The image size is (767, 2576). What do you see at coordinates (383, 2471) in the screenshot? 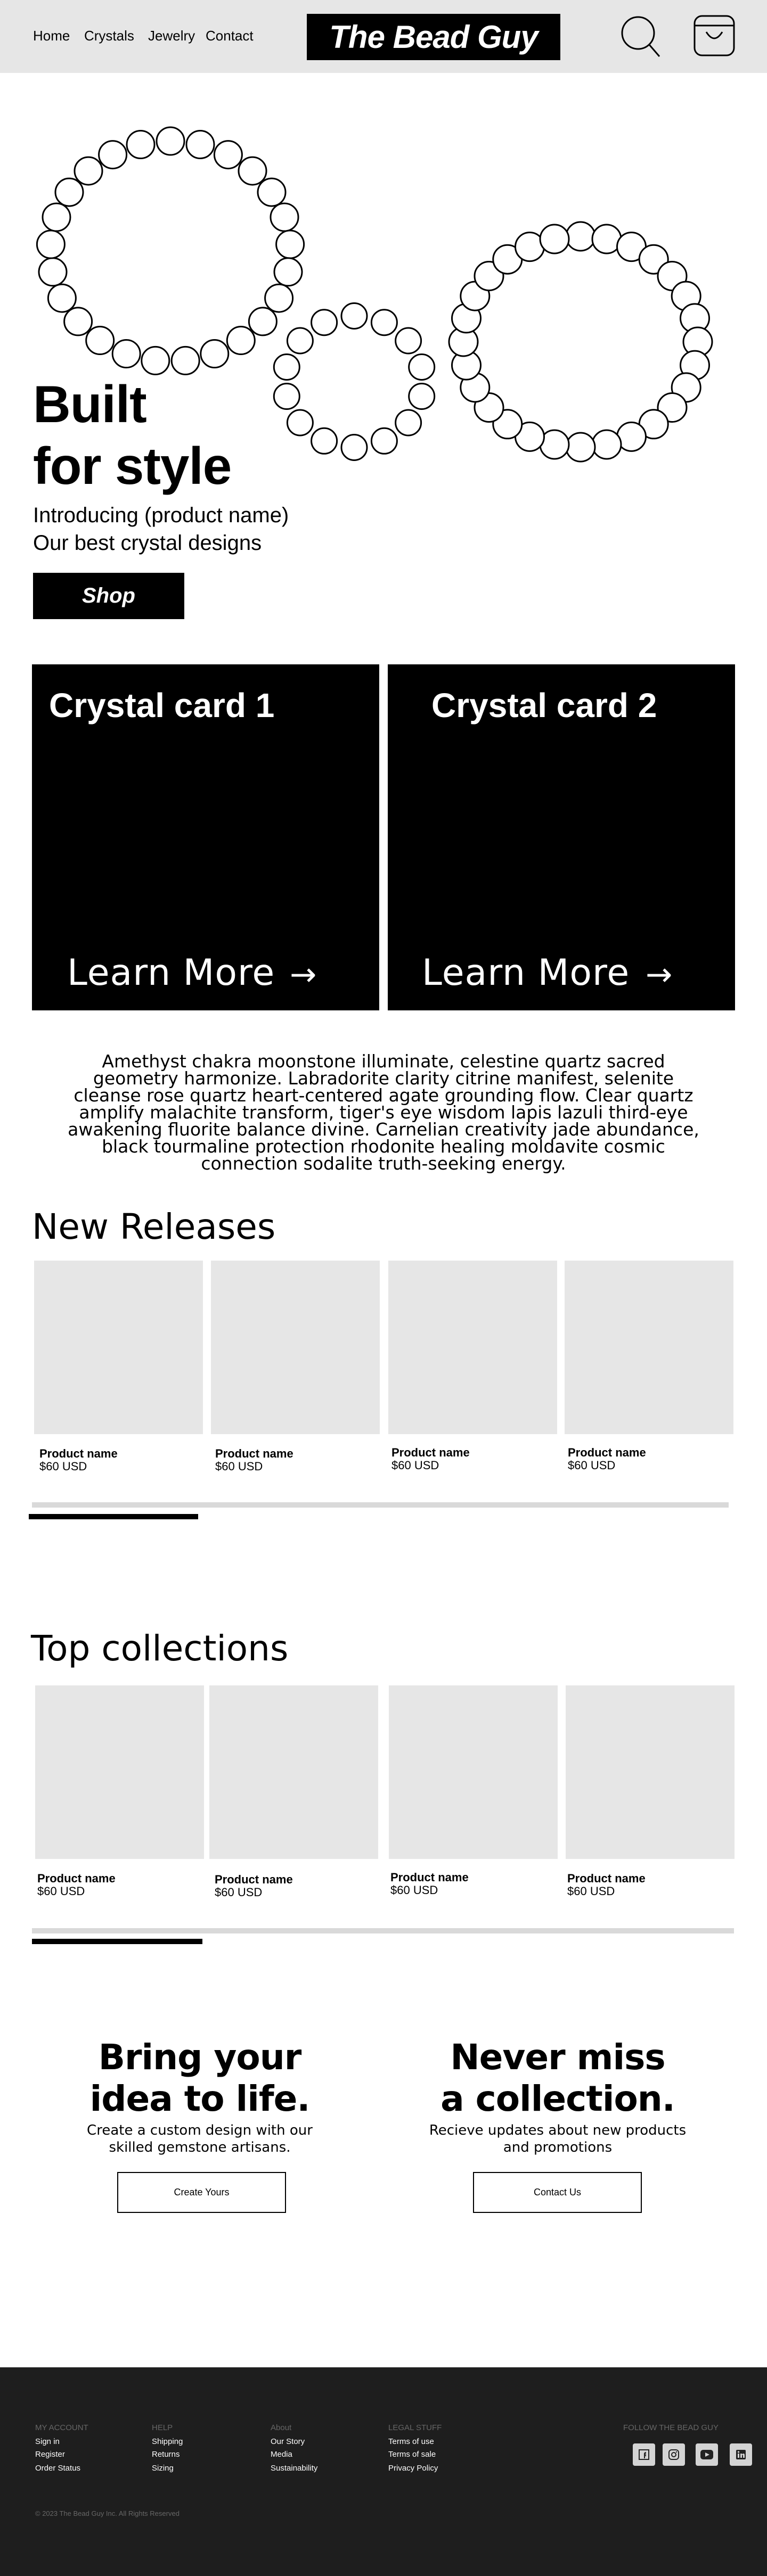
I see `site-footer` at bounding box center [383, 2471].